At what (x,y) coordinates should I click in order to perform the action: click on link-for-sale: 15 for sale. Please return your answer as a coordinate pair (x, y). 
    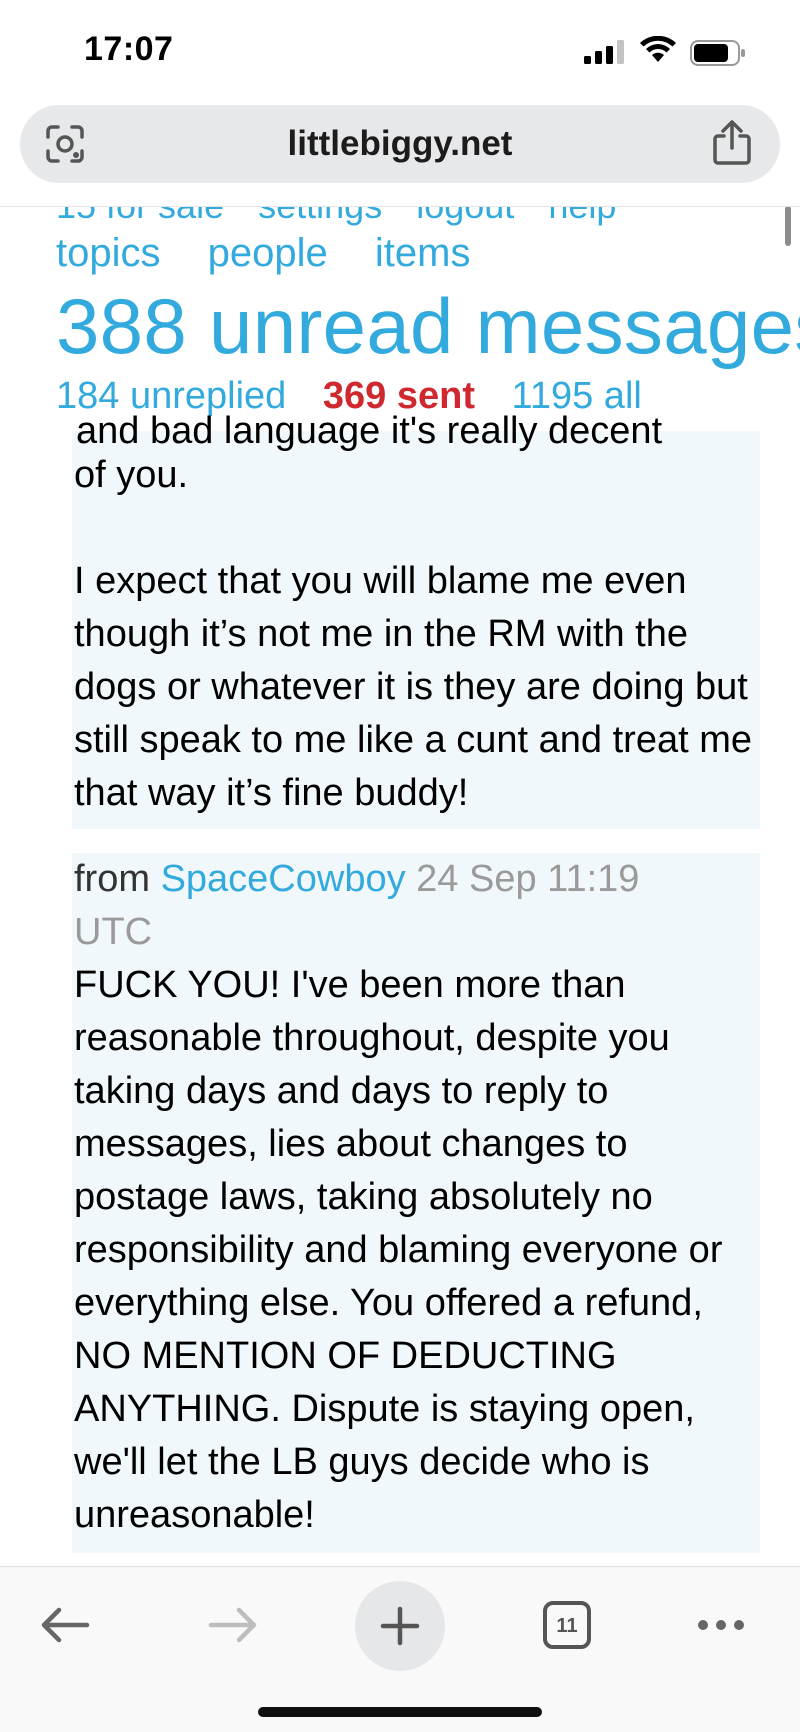
    Looking at the image, I should click on (140, 216).